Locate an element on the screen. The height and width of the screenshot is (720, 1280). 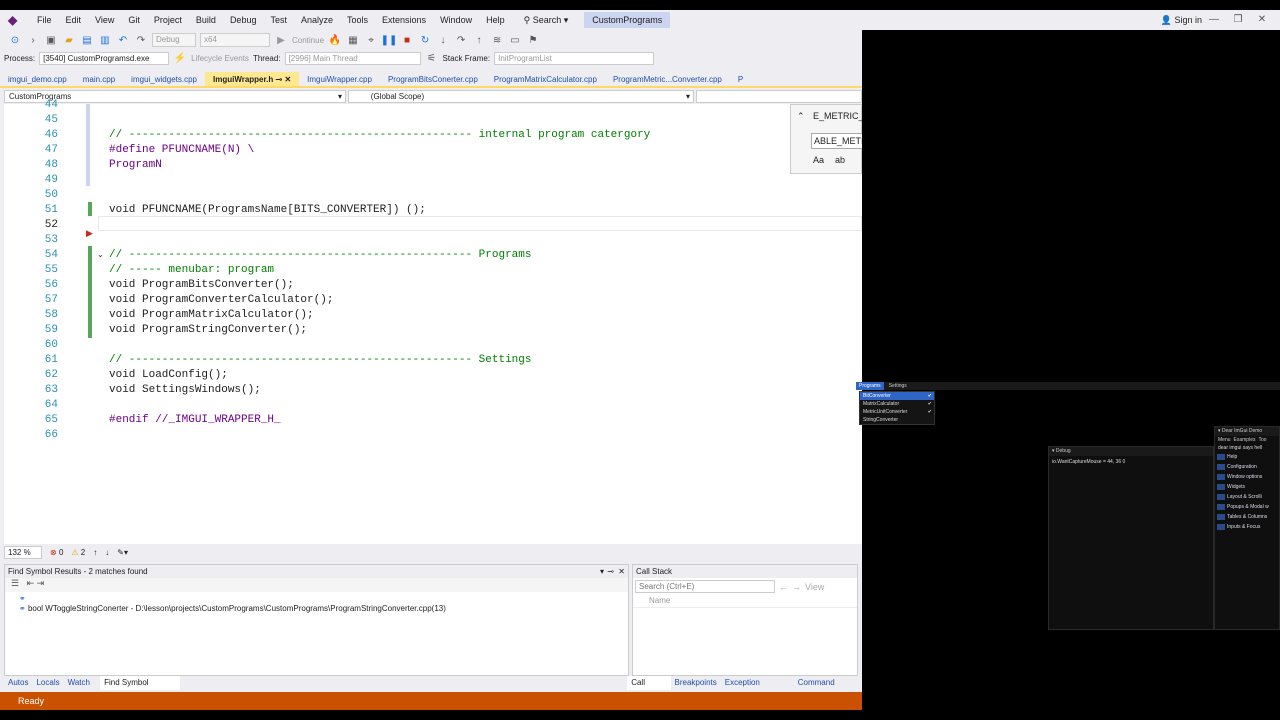
sign-in-link: 👤 Sign in is located at coordinates (1181, 20).